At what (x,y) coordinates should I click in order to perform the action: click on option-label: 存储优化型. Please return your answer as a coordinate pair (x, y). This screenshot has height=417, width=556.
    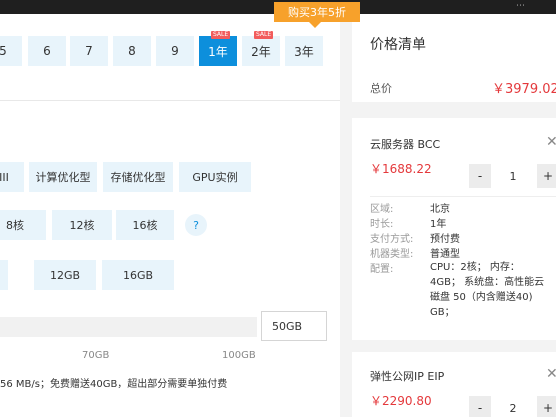
    Looking at the image, I should click on (138, 177).